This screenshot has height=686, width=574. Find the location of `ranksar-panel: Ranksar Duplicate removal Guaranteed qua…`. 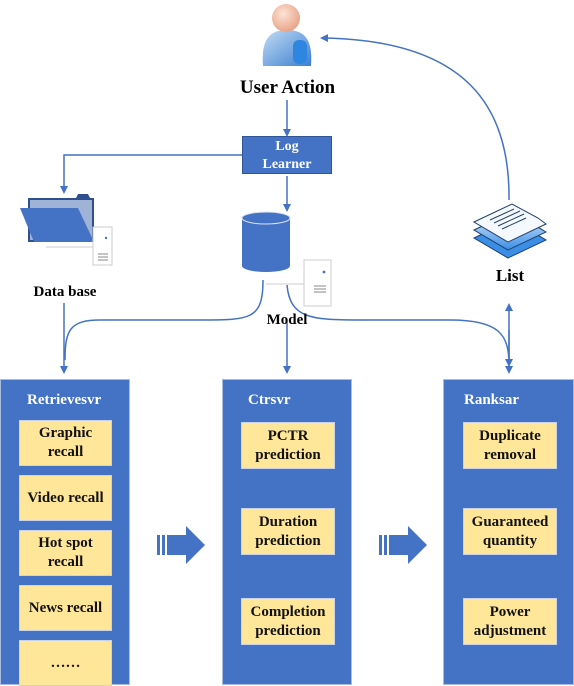

ranksar-panel: Ranksar Duplicate removal Guaranteed qua… is located at coordinates (508, 532).